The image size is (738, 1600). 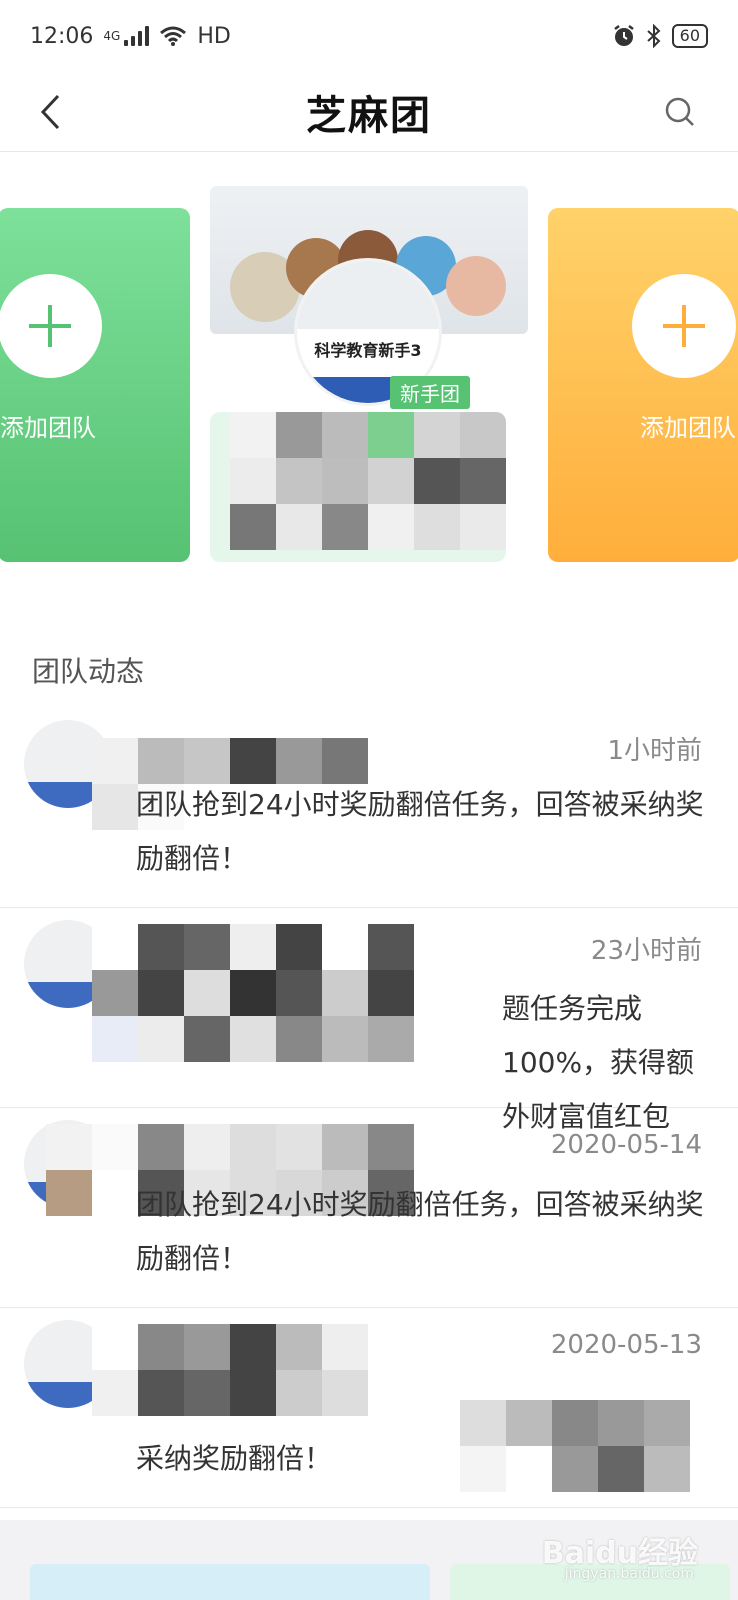 What do you see at coordinates (654, 751) in the screenshot?
I see `feed-time: 1小时前` at bounding box center [654, 751].